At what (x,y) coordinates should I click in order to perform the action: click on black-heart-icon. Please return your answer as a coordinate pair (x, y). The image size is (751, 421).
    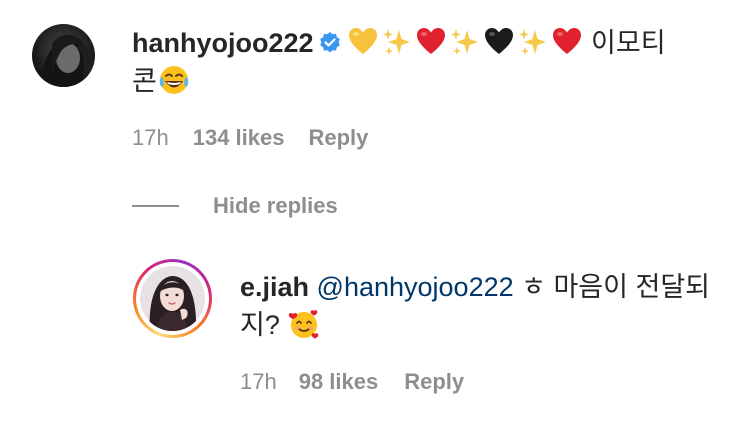
    Looking at the image, I should click on (498, 41).